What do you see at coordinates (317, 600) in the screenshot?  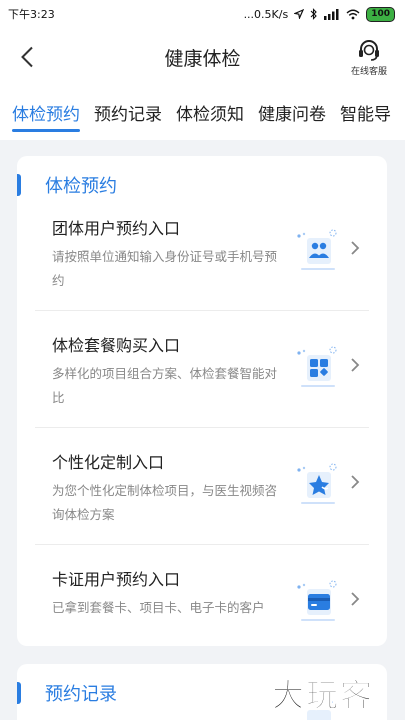 I see `card-icon` at bounding box center [317, 600].